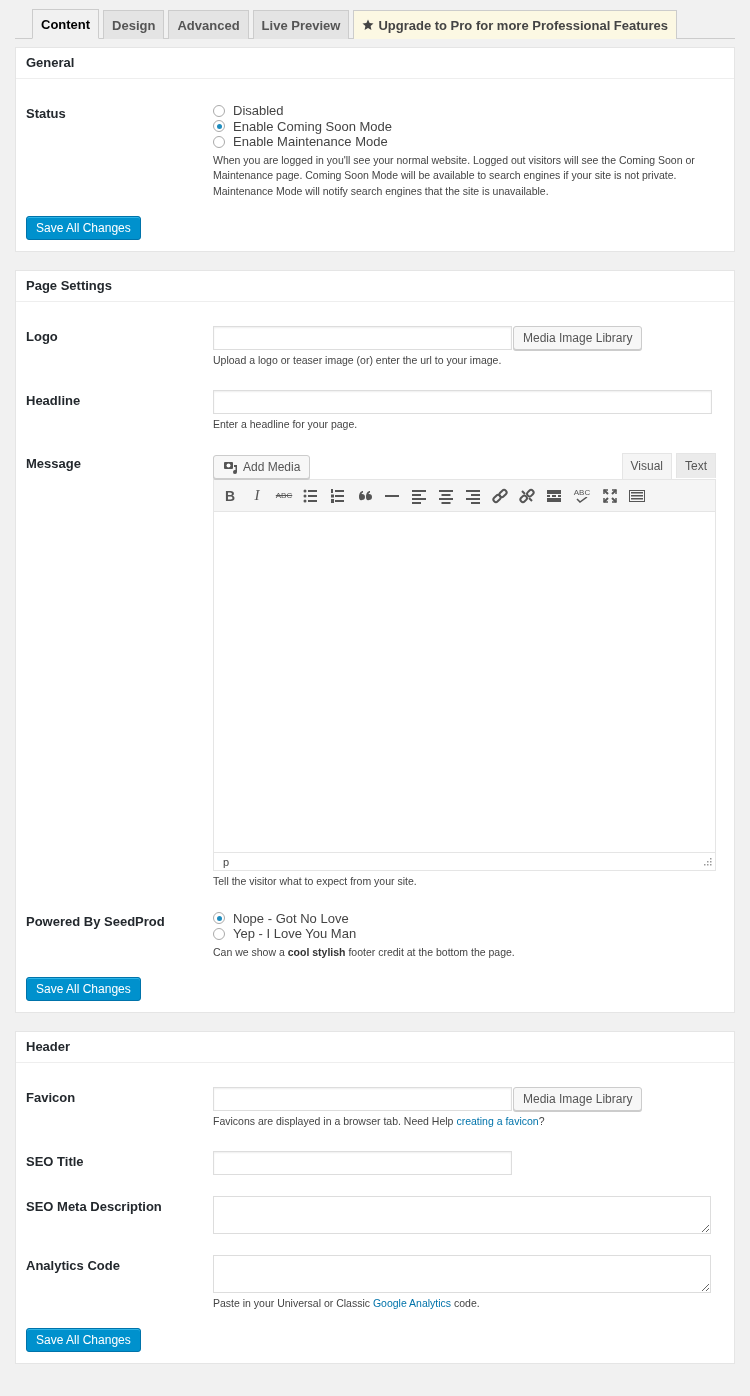 The image size is (750, 1396). What do you see at coordinates (96, 921) in the screenshot?
I see `field-label: Powered By SeedProd` at bounding box center [96, 921].